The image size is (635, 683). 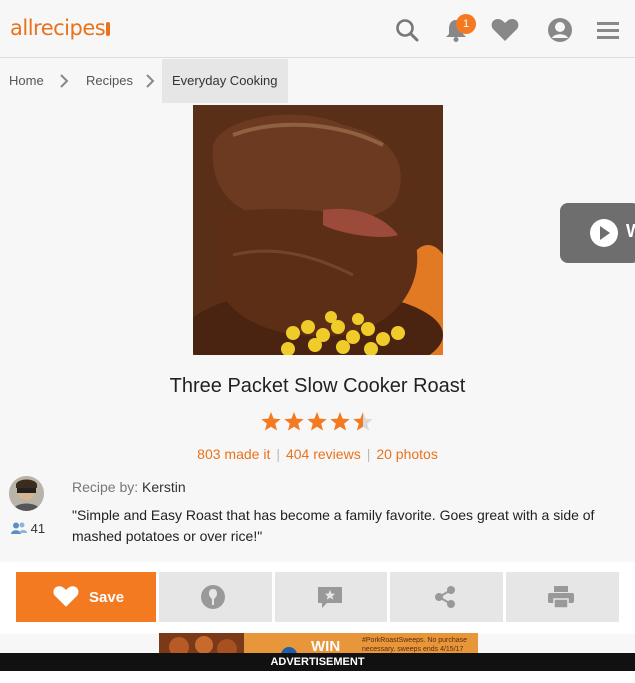 What do you see at coordinates (317, 662) in the screenshot?
I see `advertisement-label: ADVERTISEMENT` at bounding box center [317, 662].